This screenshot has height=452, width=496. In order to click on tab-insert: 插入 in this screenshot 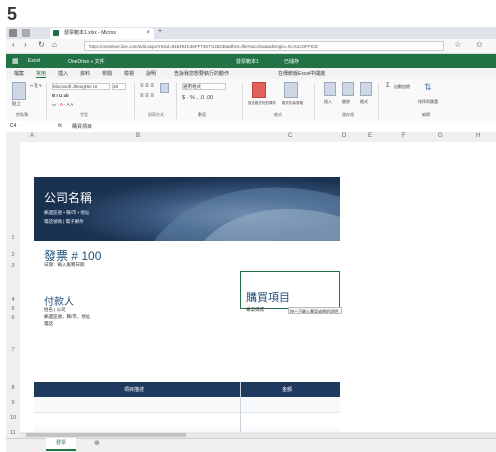, I will do `click(63, 73)`.